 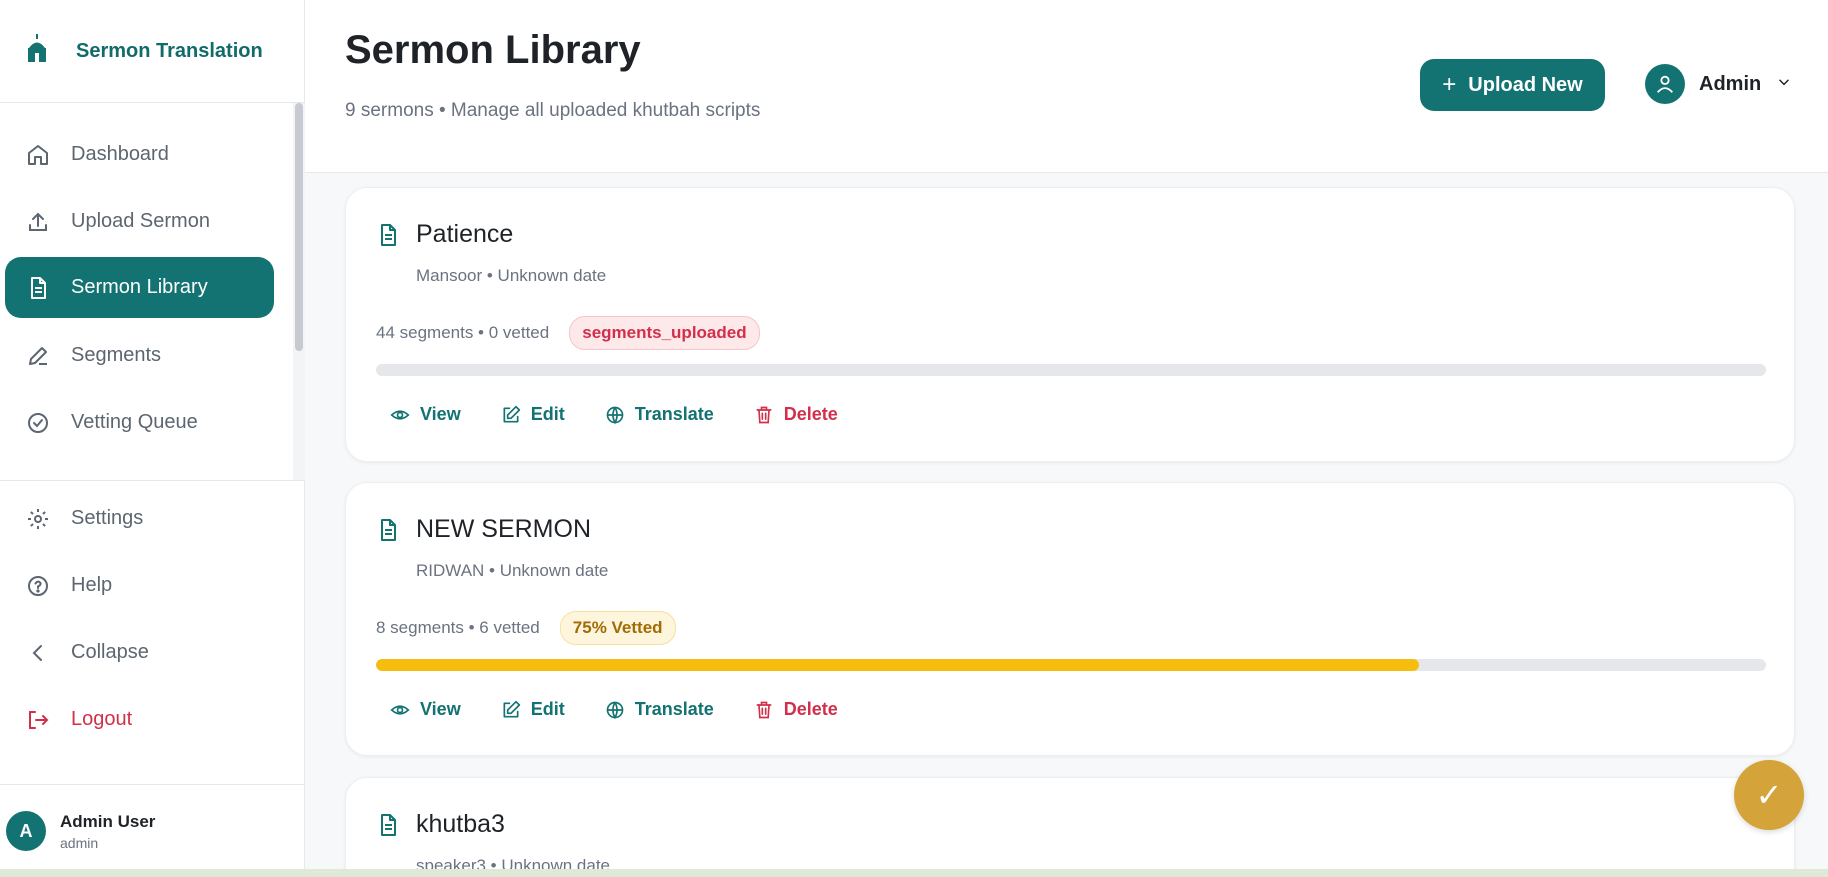 I want to click on sidebar-bottom-nav: Settings Help Collapse Logout, so click(x=152, y=632).